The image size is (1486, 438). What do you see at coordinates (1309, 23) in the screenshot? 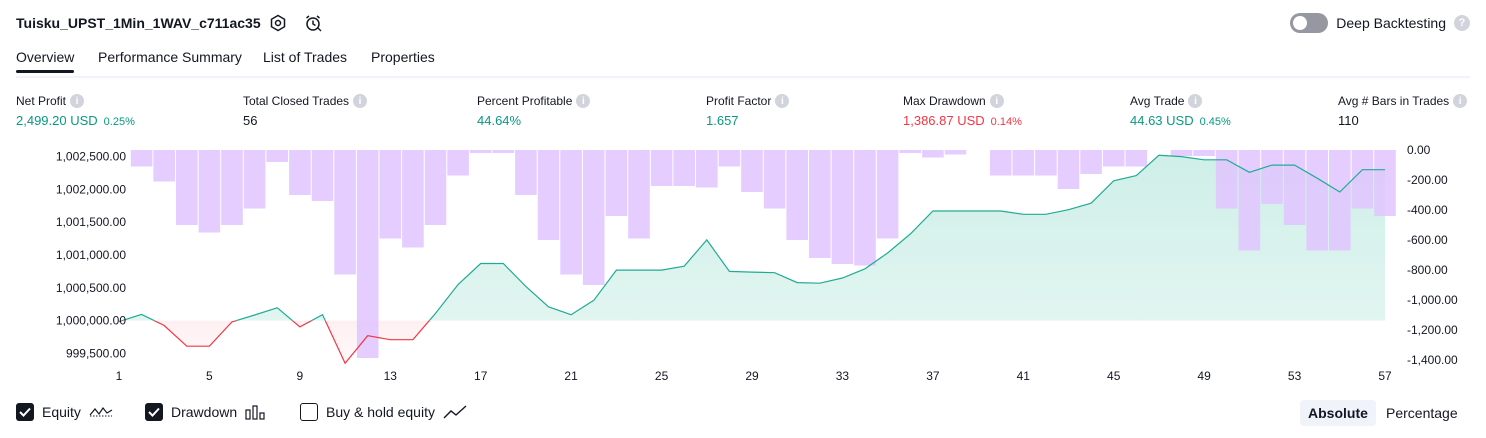
I see `deep-backtesting-toggle` at bounding box center [1309, 23].